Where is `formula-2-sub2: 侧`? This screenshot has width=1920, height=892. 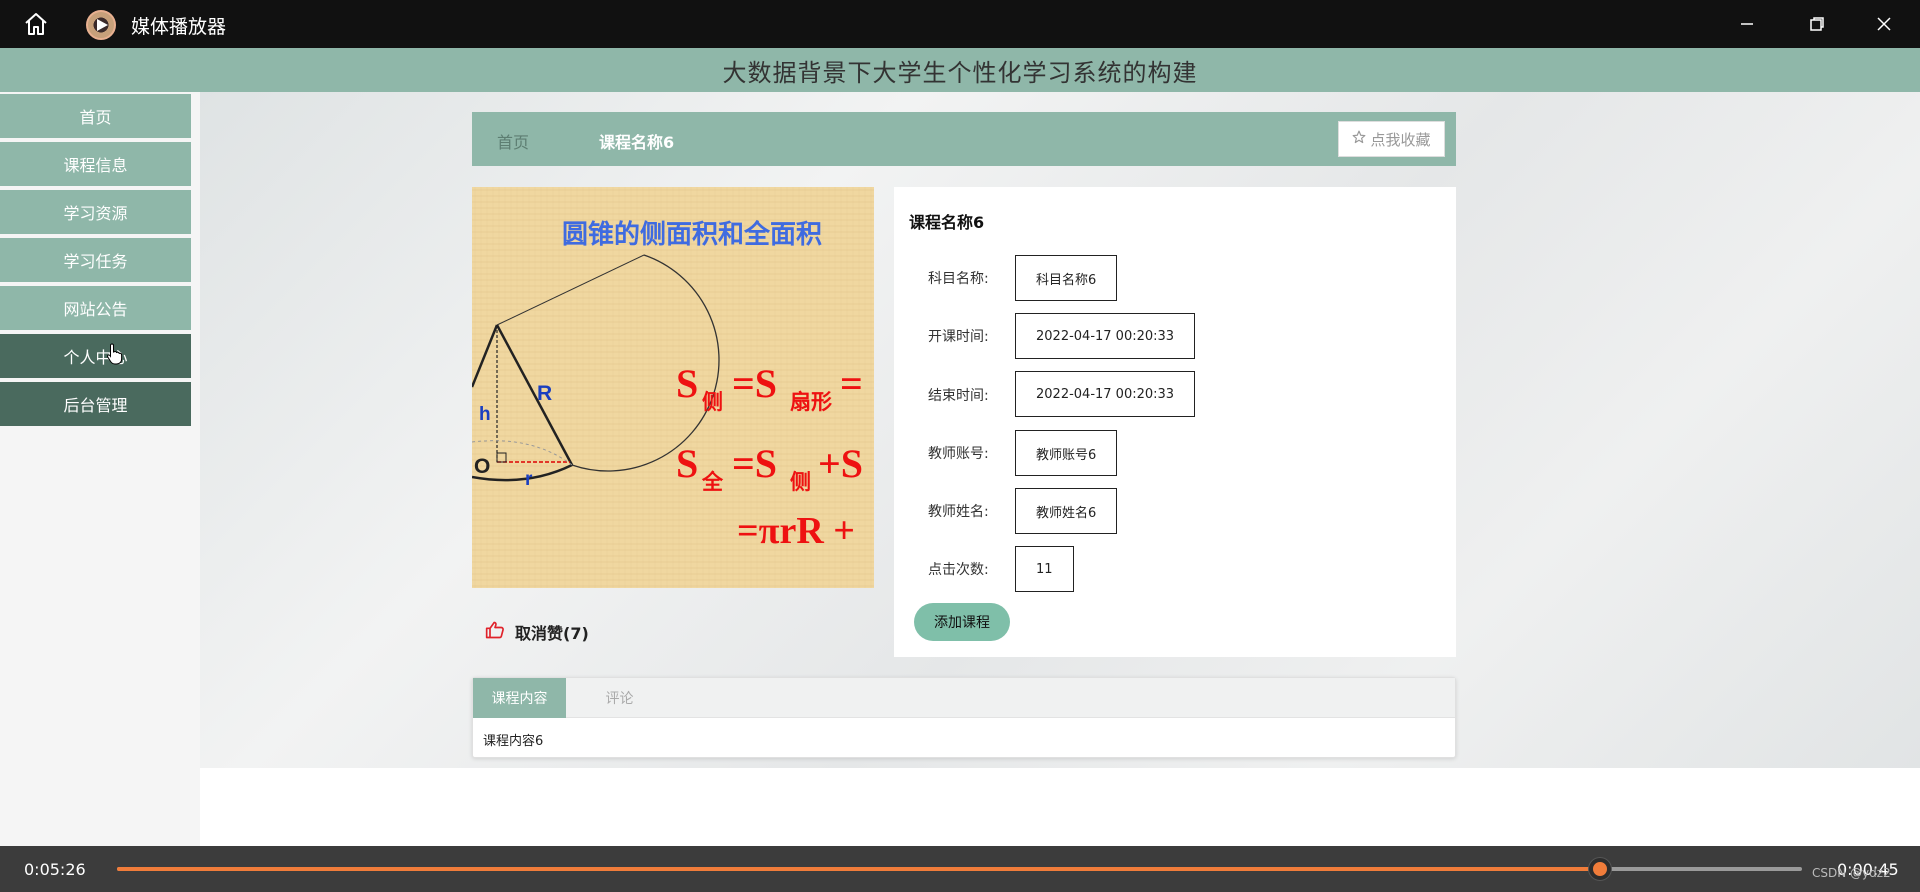 formula-2-sub2: 侧 is located at coordinates (800, 482).